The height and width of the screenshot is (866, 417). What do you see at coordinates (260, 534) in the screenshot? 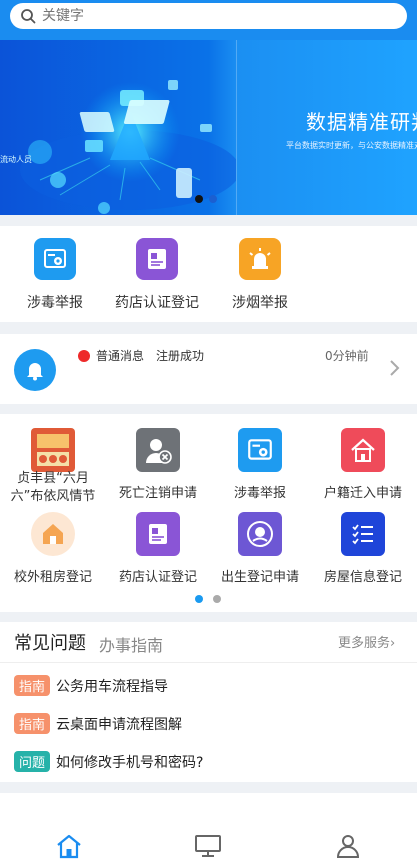
I see `baby-icon` at bounding box center [260, 534].